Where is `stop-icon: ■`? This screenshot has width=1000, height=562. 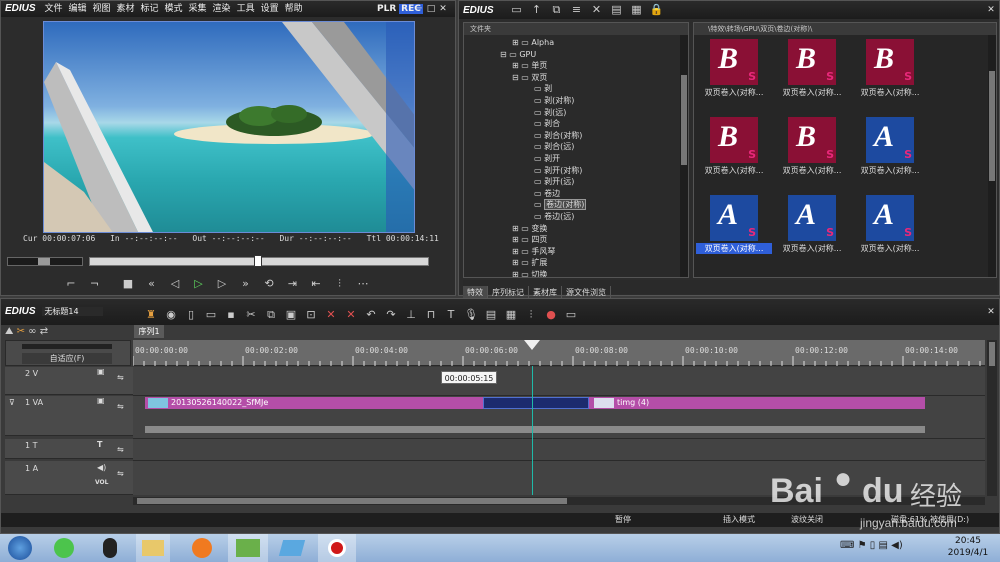 stop-icon: ■ is located at coordinates (128, 284).